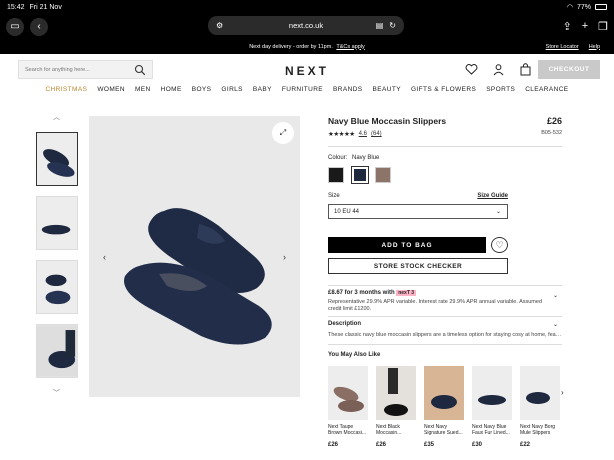 Image resolution: width=614 pixels, height=460 pixels. I want to click on site-settings-icon: ⚙, so click(219, 25).